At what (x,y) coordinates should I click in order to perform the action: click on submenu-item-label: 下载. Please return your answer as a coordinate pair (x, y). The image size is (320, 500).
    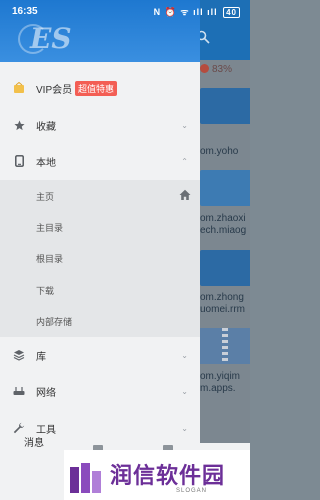
    Looking at the image, I should click on (45, 291).